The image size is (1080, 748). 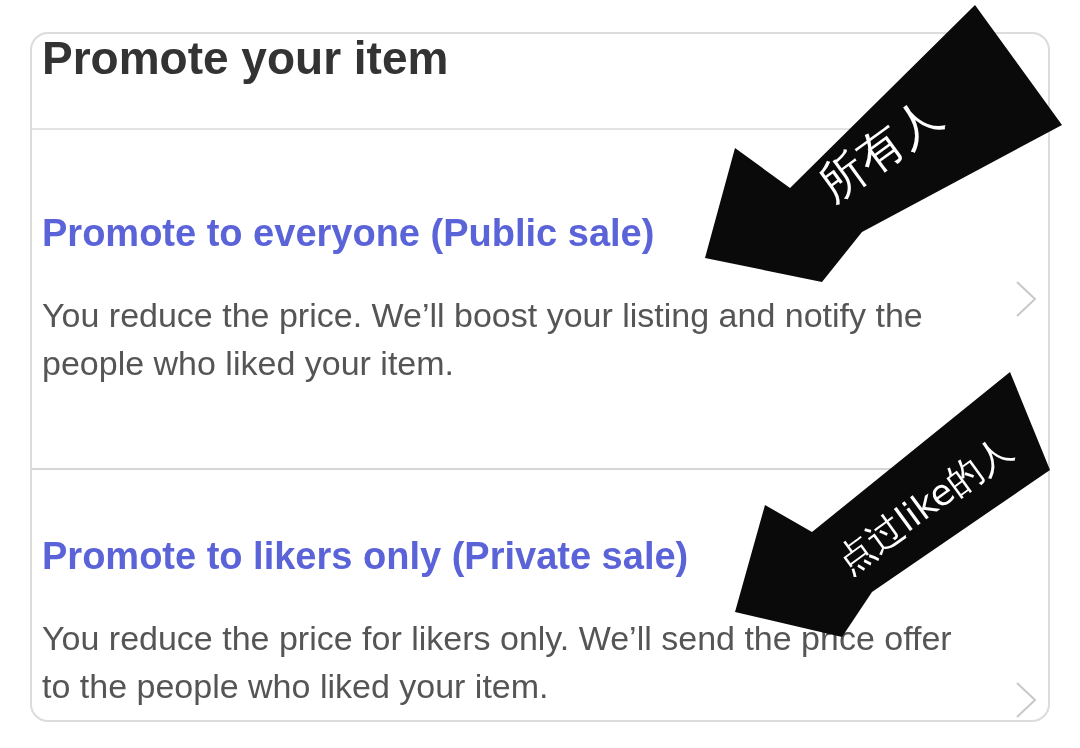 I want to click on annotation-label: 所有人, so click(x=880, y=150).